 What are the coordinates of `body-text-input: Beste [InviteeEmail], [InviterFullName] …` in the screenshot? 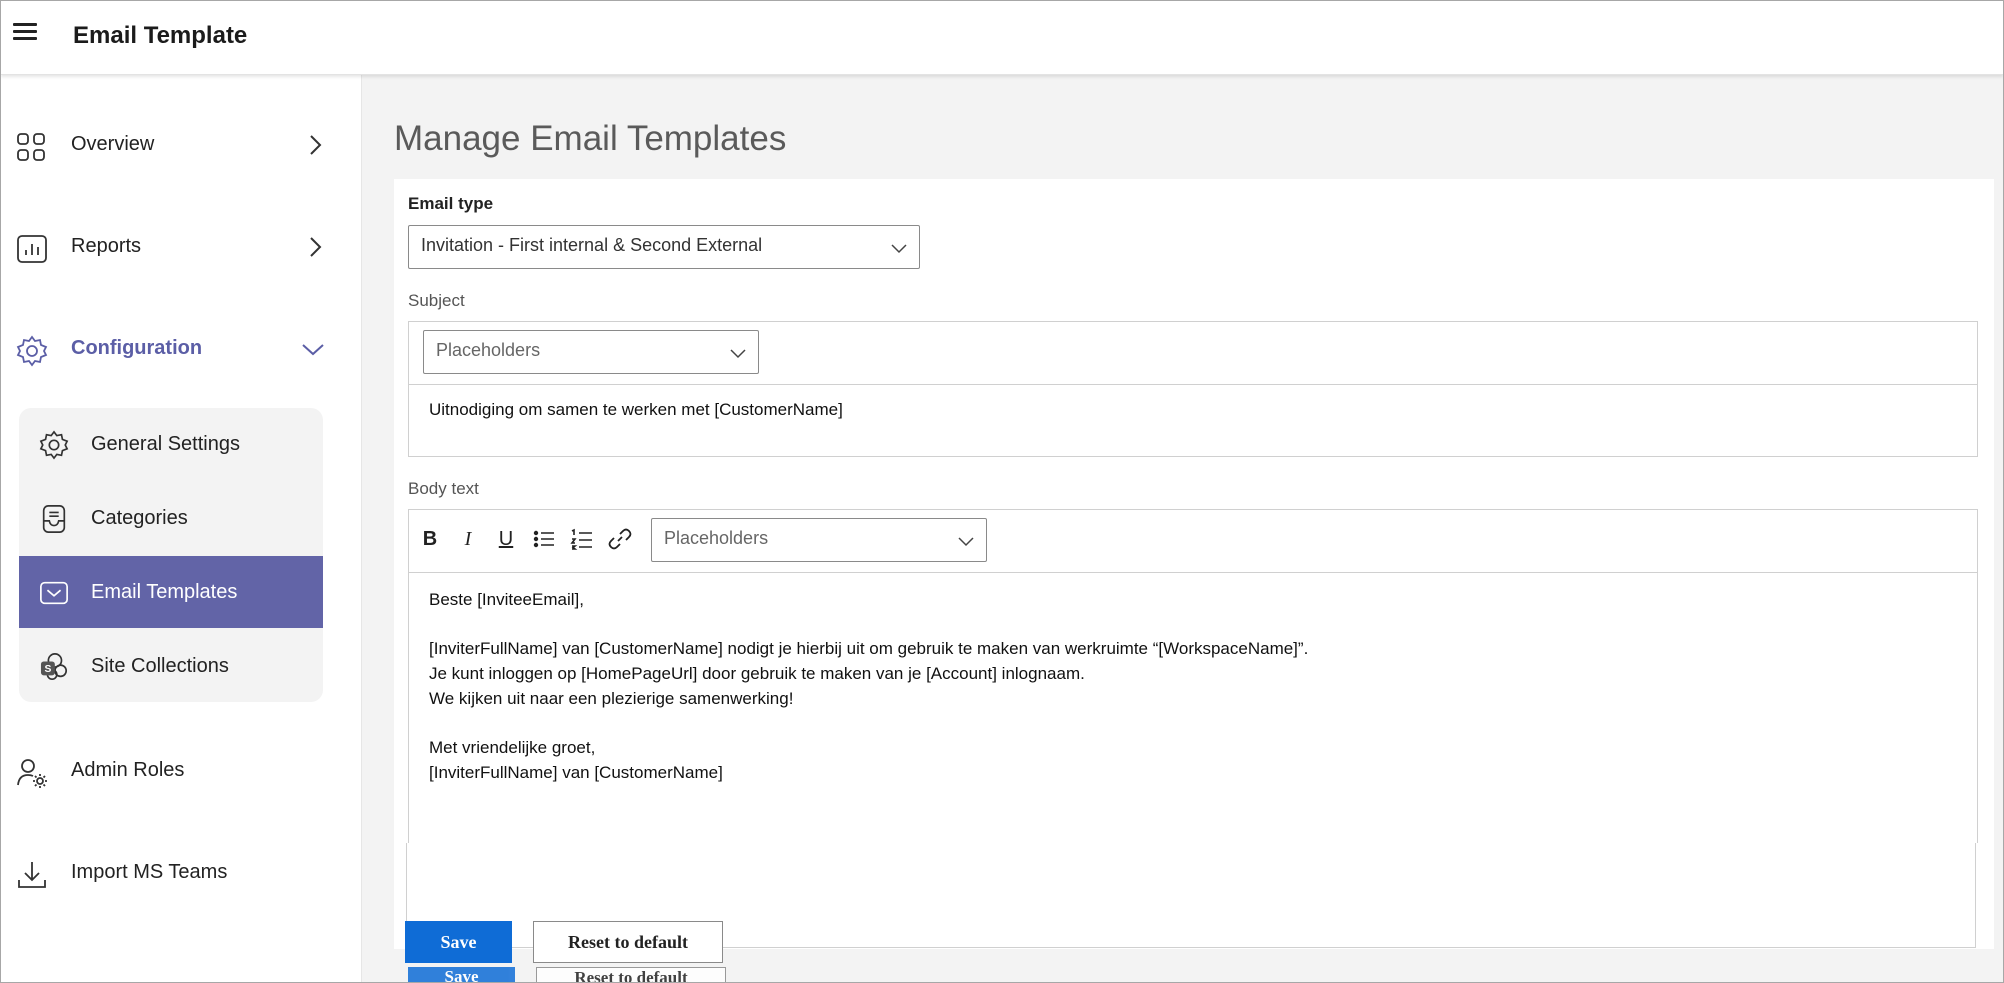 It's located at (868, 687).